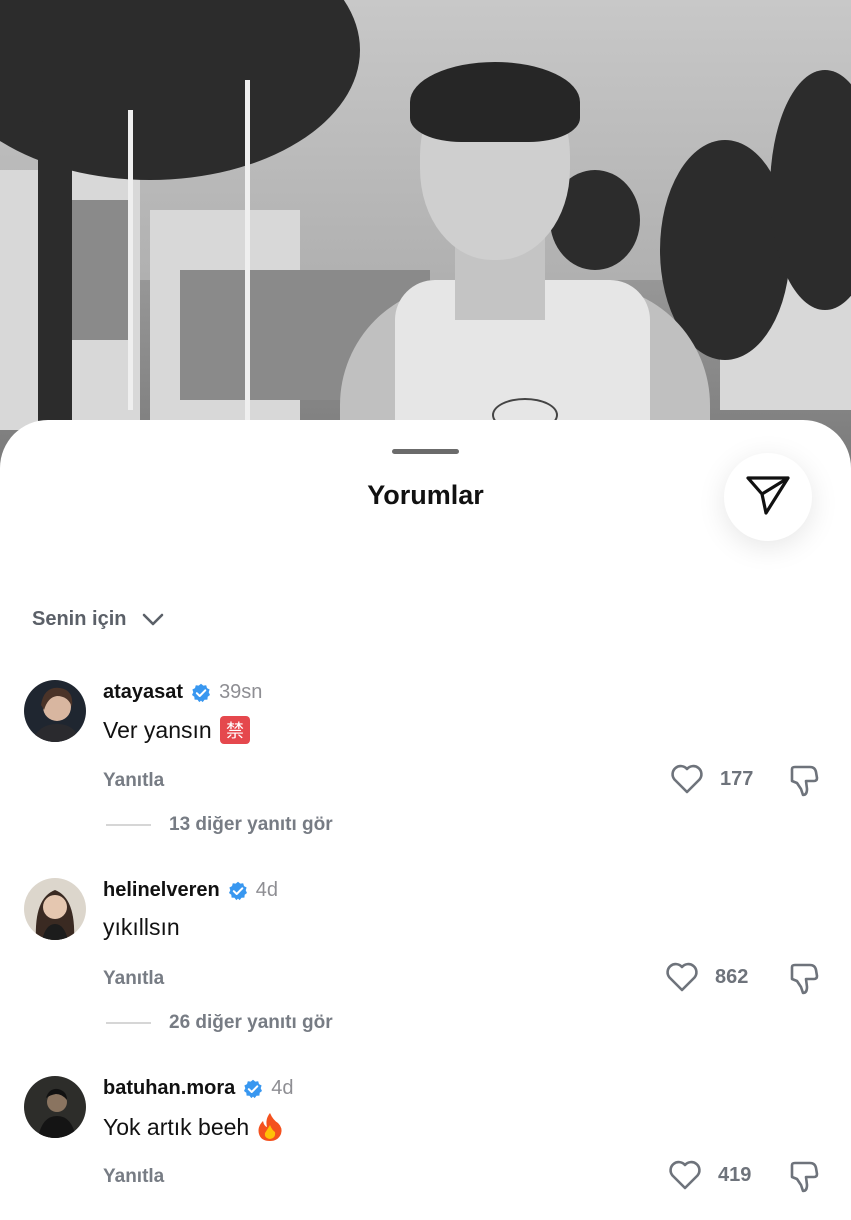 This screenshot has height=1220, width=851. What do you see at coordinates (706, 977) in the screenshot?
I see `like-button: 862` at bounding box center [706, 977].